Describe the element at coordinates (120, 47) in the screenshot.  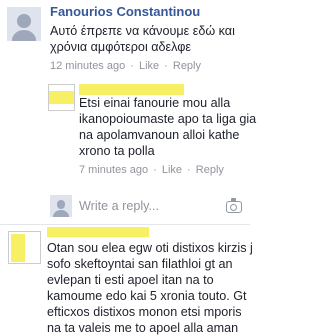
I see `comment-text-line: χρόνια αμφότεροι αδελφε` at that location.